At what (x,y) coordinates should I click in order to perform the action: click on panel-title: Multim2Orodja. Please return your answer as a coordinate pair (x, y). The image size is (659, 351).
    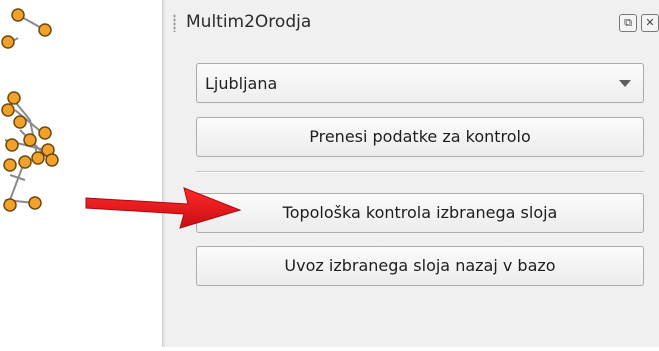
    Looking at the image, I should click on (249, 22).